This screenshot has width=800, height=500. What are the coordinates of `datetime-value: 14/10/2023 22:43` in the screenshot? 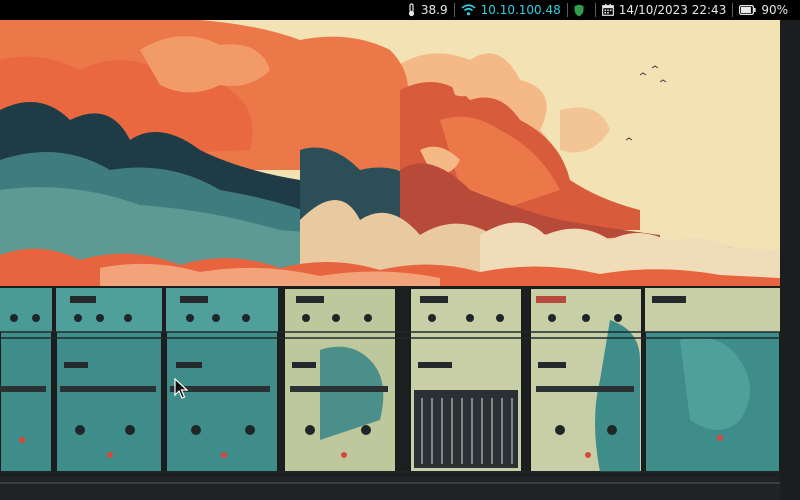 It's located at (672, 10).